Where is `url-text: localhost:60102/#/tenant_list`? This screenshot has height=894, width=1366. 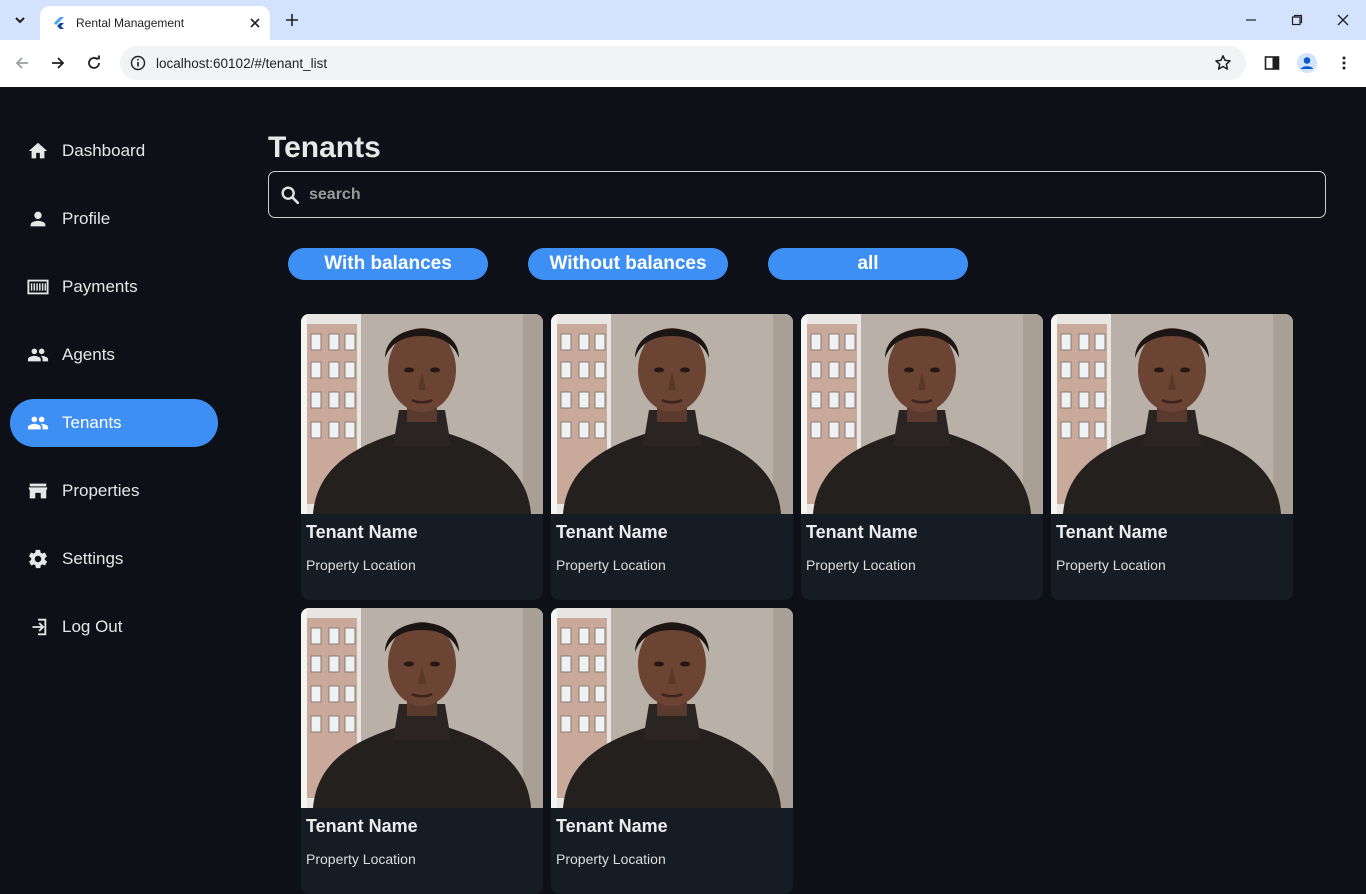
url-text: localhost:60102/#/tenant_list is located at coordinates (685, 63).